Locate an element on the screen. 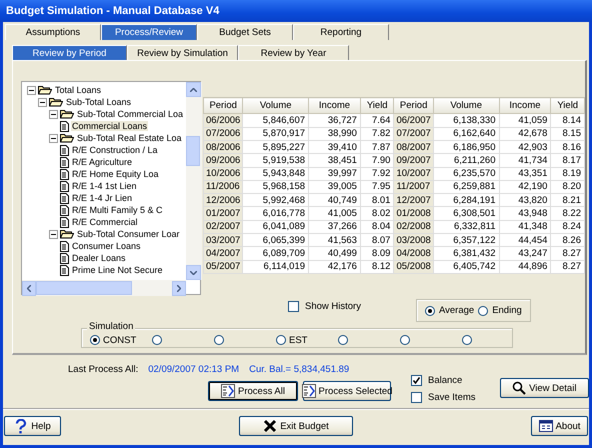 The height and width of the screenshot is (448, 592). table-cell: 6,259,881 is located at coordinates (466, 187).